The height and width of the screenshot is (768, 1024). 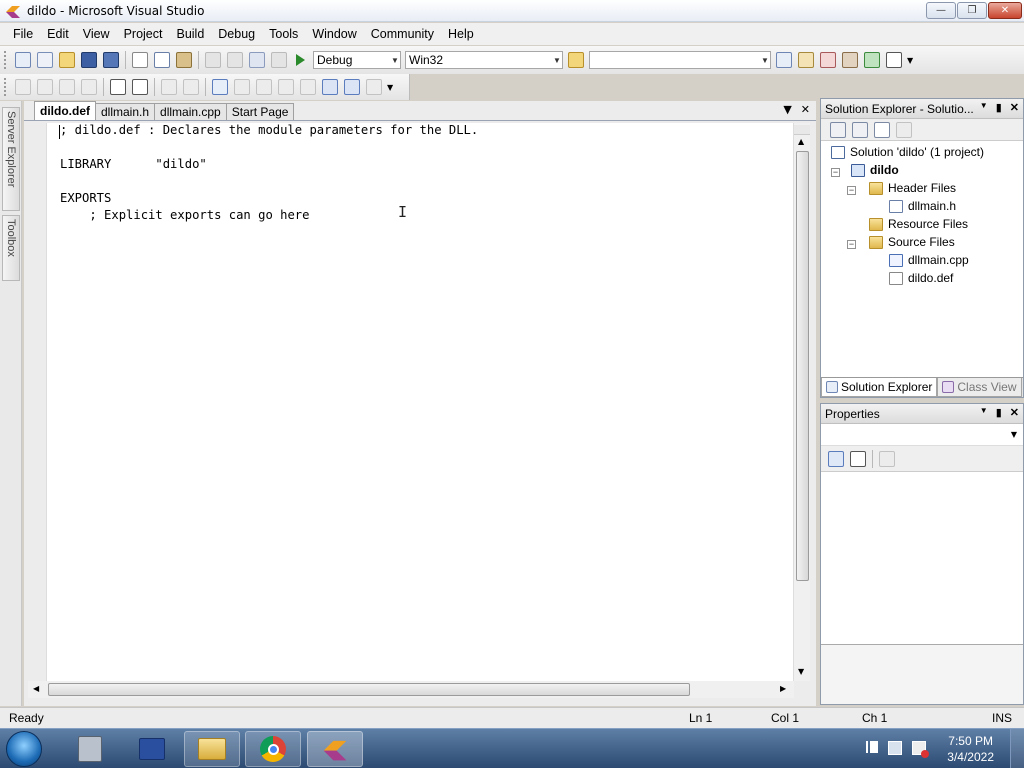 What do you see at coordinates (920, 749) in the screenshot?
I see `volume-muted-icon` at bounding box center [920, 749].